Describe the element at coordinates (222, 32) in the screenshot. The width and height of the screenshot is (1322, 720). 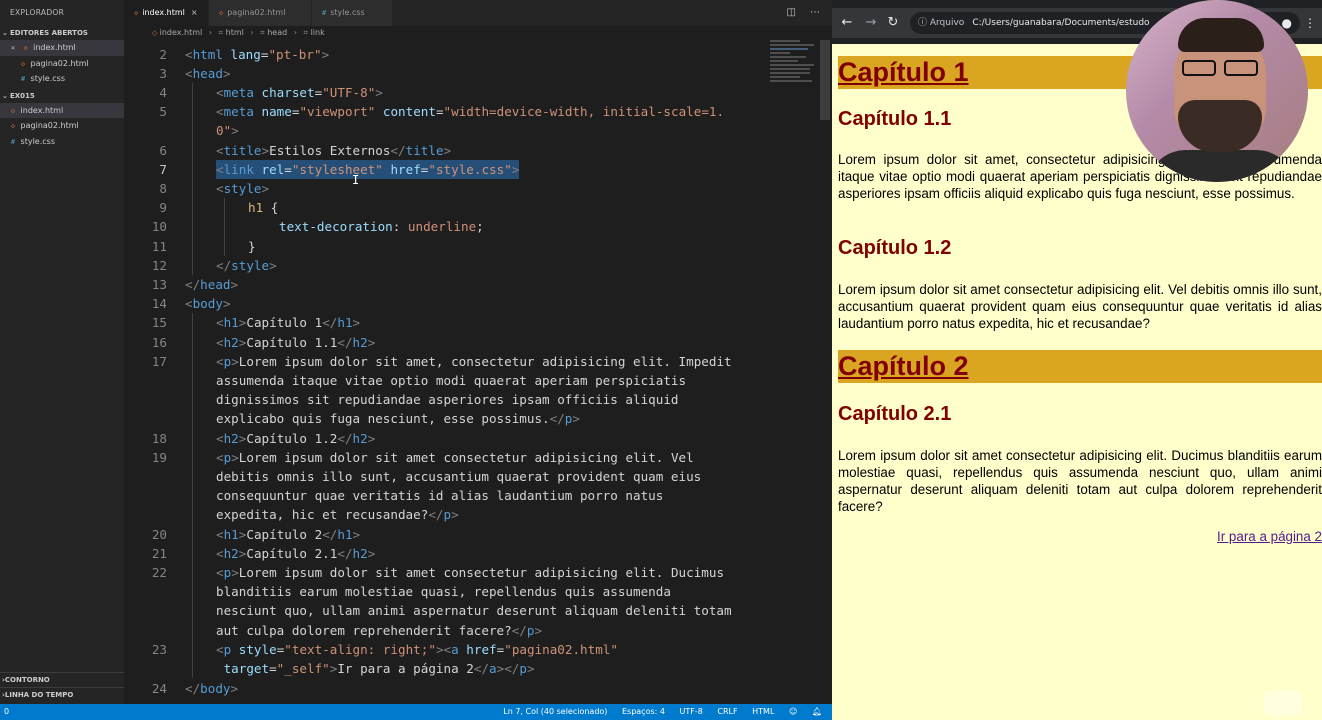
I see `element-icon: ⌗` at that location.